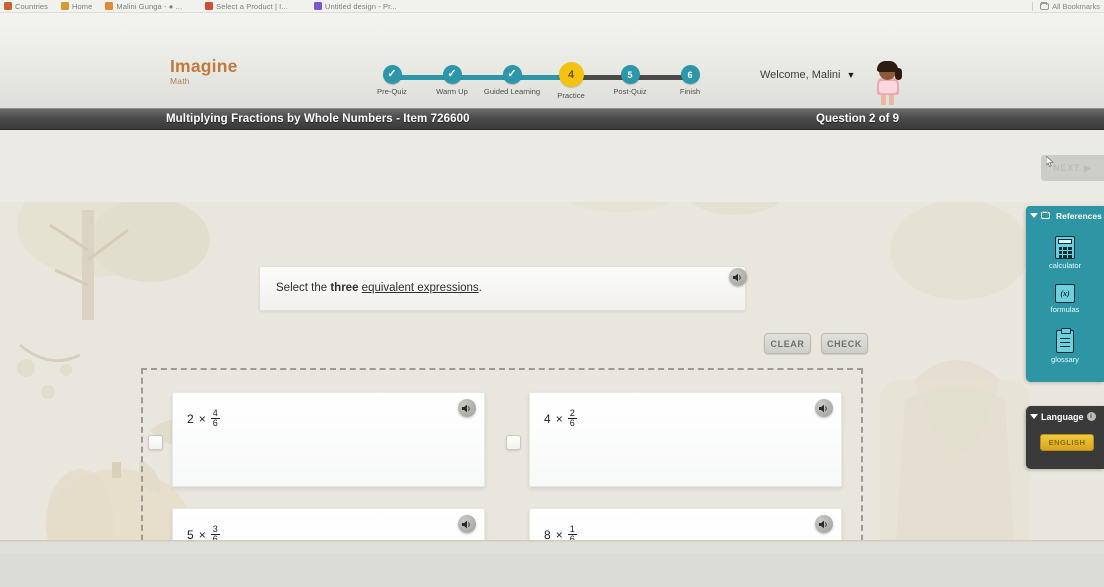  What do you see at coordinates (552, 570) in the screenshot?
I see `window-bottom-strip` at bounding box center [552, 570].